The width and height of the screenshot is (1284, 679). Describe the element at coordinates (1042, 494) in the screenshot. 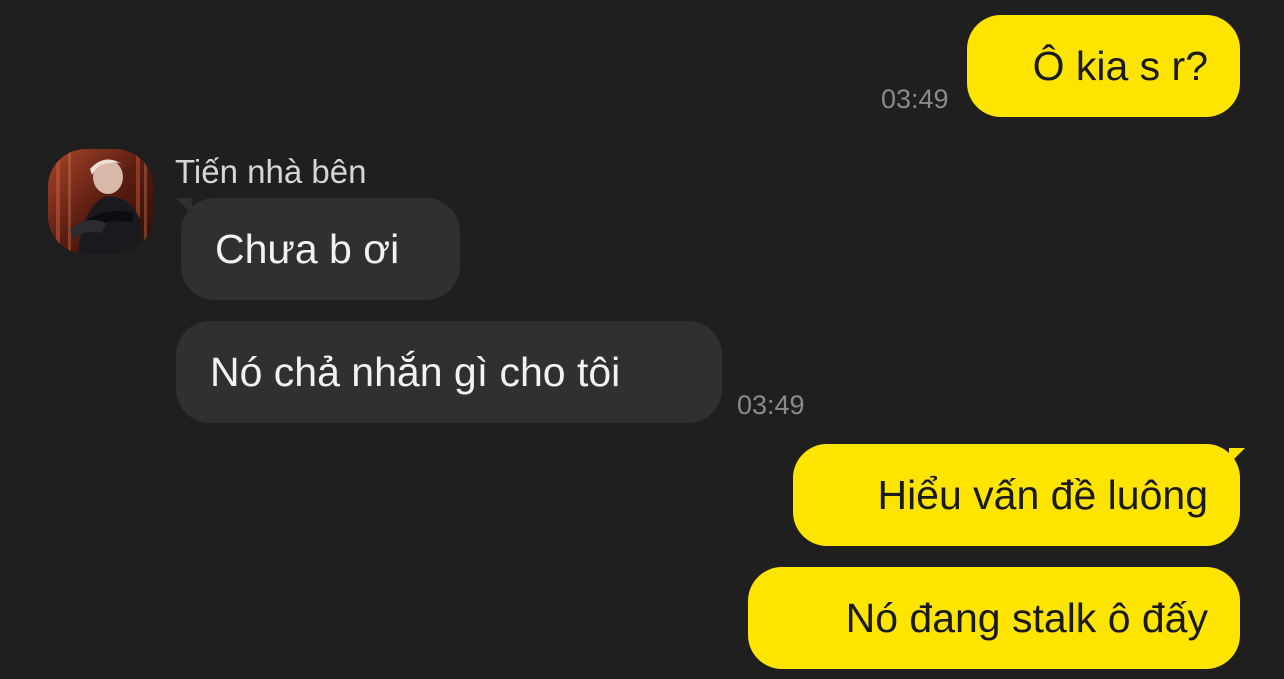

I see `message-text: Hiểu vấn đề luông` at that location.